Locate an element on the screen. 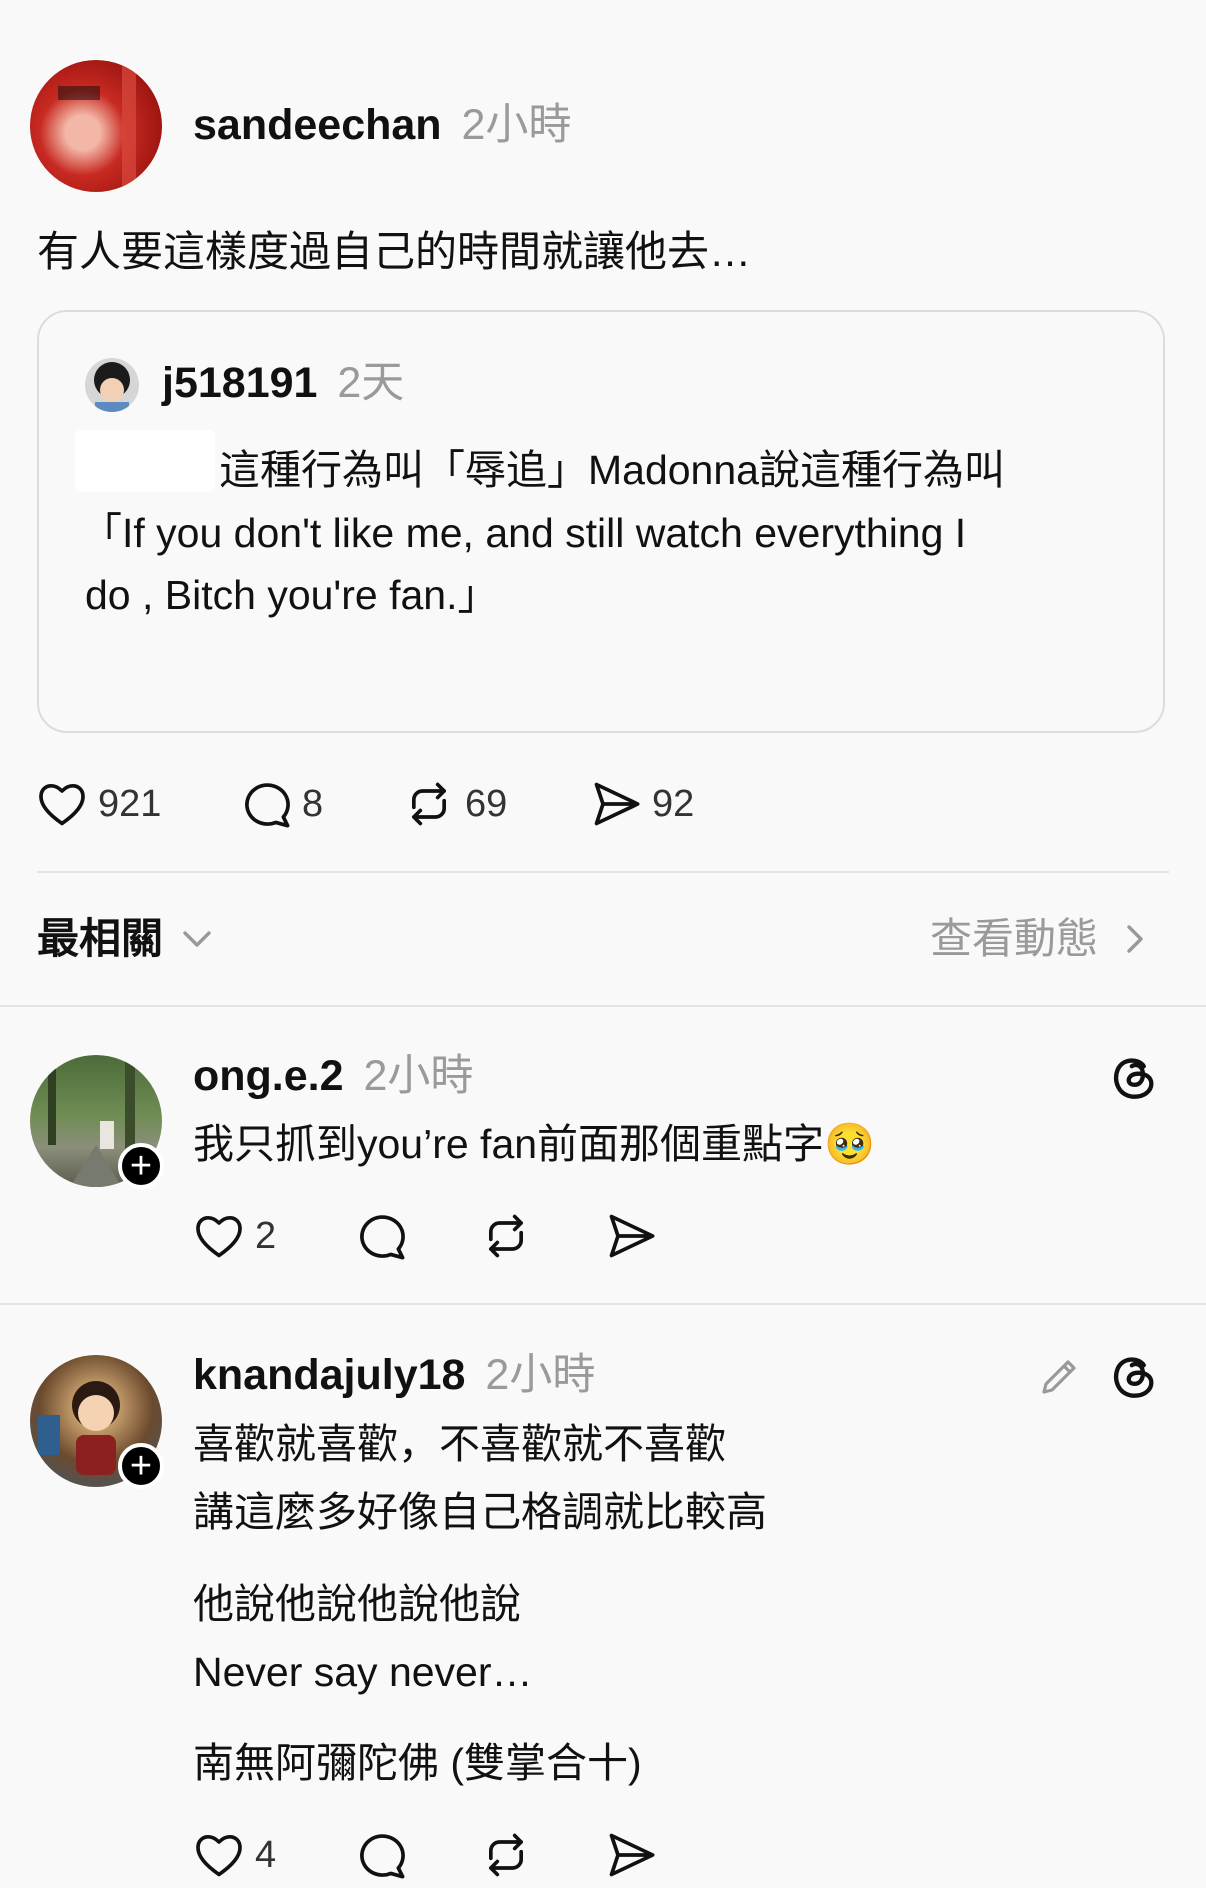 Image resolution: width=1206 pixels, height=1888 pixels. sort-label: 最相關 is located at coordinates (100, 938).